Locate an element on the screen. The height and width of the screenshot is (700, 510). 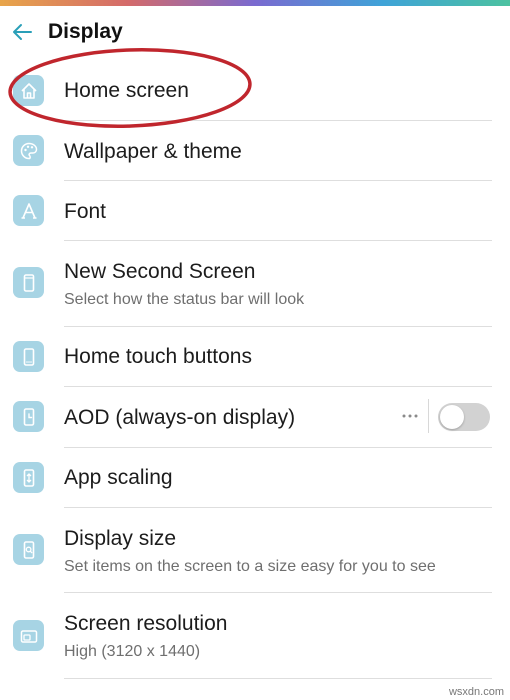
back-button is located at coordinates (22, 32).